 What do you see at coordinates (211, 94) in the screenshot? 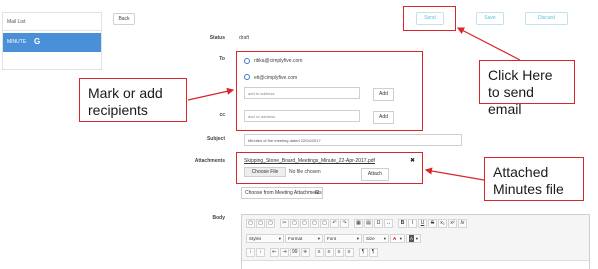
I see `recipients-arrow` at bounding box center [211, 94].